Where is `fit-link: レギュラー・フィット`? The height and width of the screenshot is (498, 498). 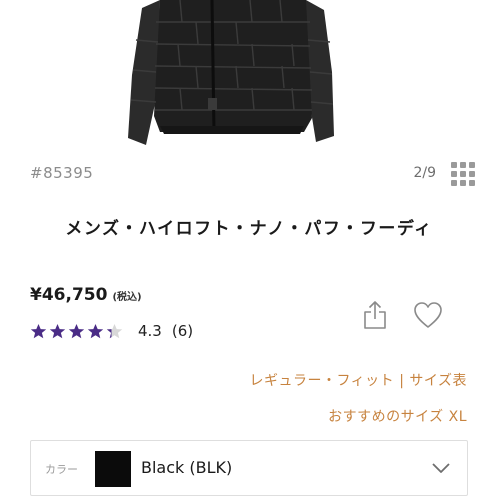
fit-link: レギュラー・フィット is located at coordinates (321, 381).